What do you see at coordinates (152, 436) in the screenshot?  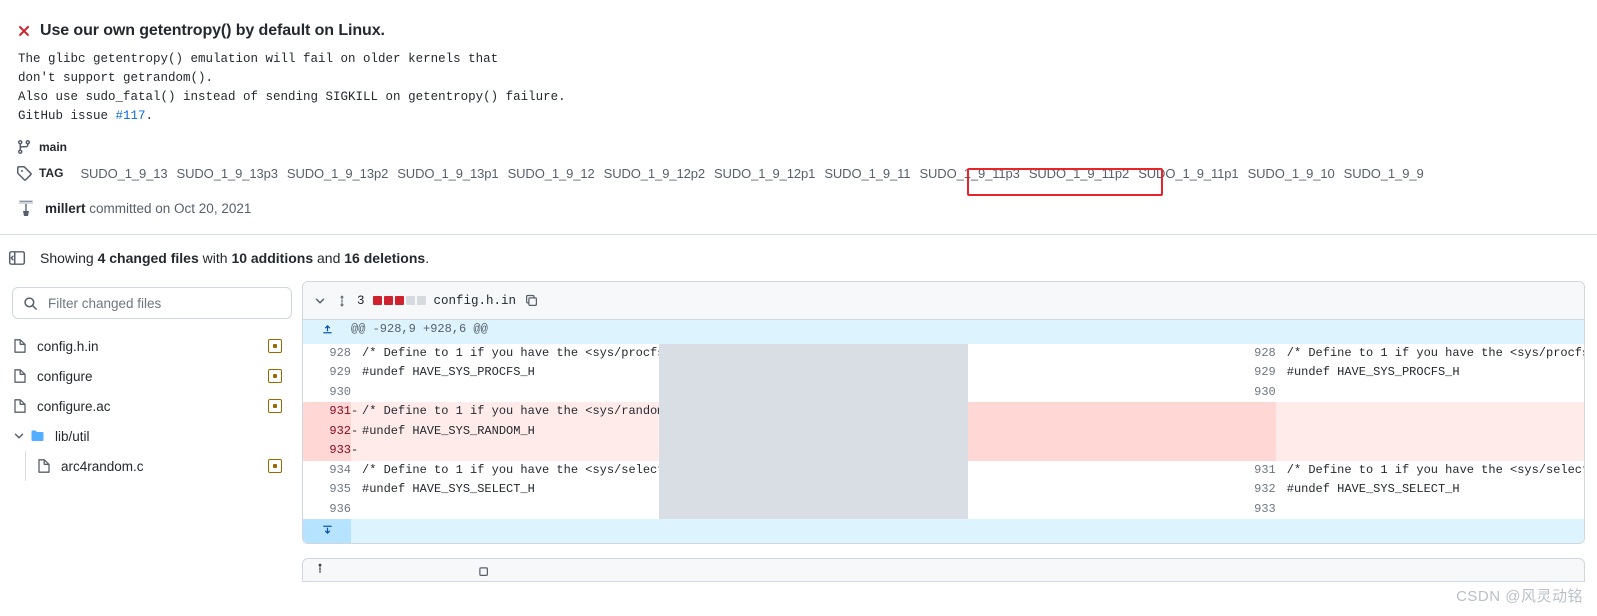 I see `sidebar-item-lib-util: lib/util` at bounding box center [152, 436].